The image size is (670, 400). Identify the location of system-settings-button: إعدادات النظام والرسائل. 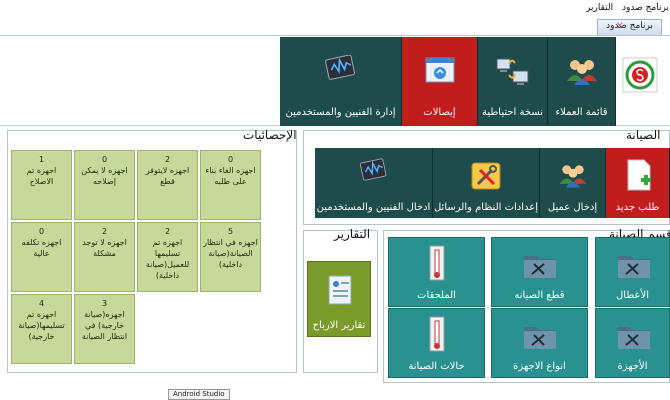
(486, 183).